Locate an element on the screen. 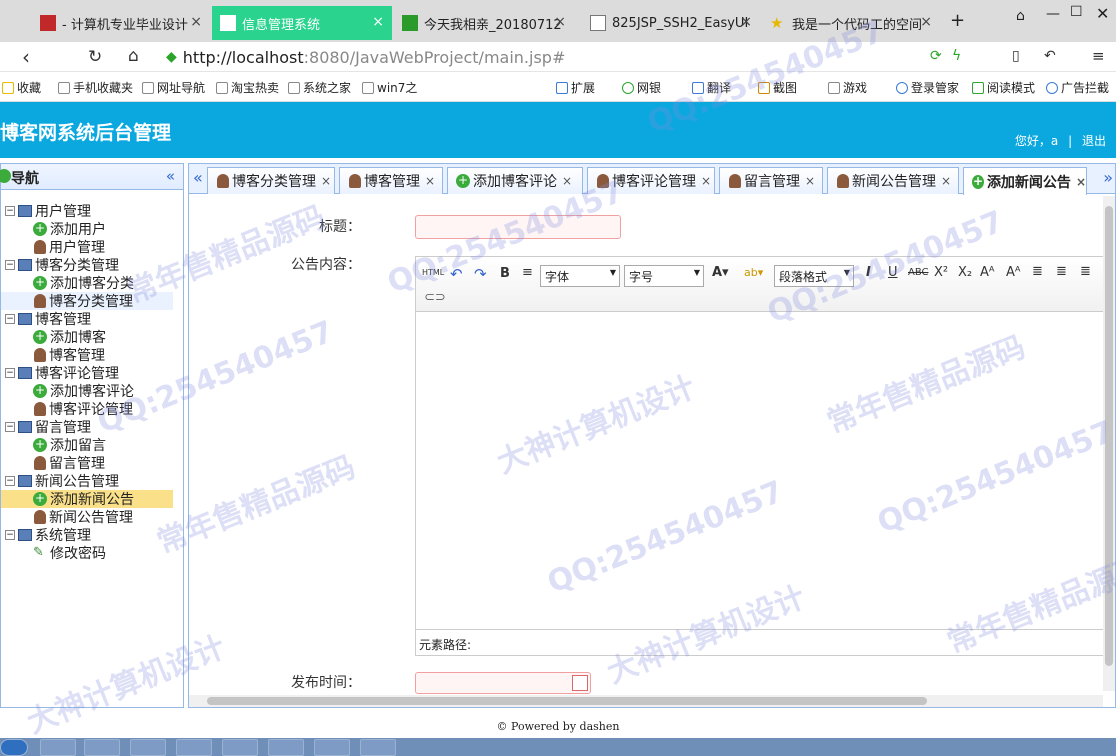 Image resolution: width=1116 pixels, height=756 pixels. taskbar-ie-icon is located at coordinates (58, 747).